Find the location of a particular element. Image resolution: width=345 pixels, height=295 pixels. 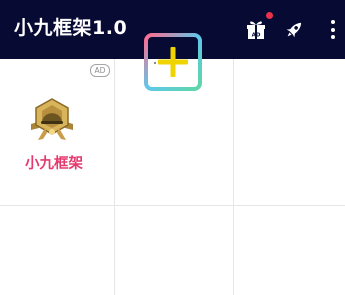

add-app-button is located at coordinates (173, 62).